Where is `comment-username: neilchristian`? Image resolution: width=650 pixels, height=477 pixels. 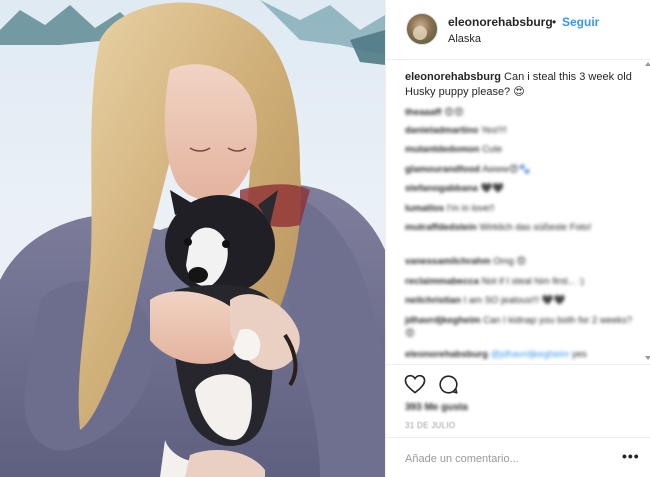
comment-username: neilchristian is located at coordinates (433, 300).